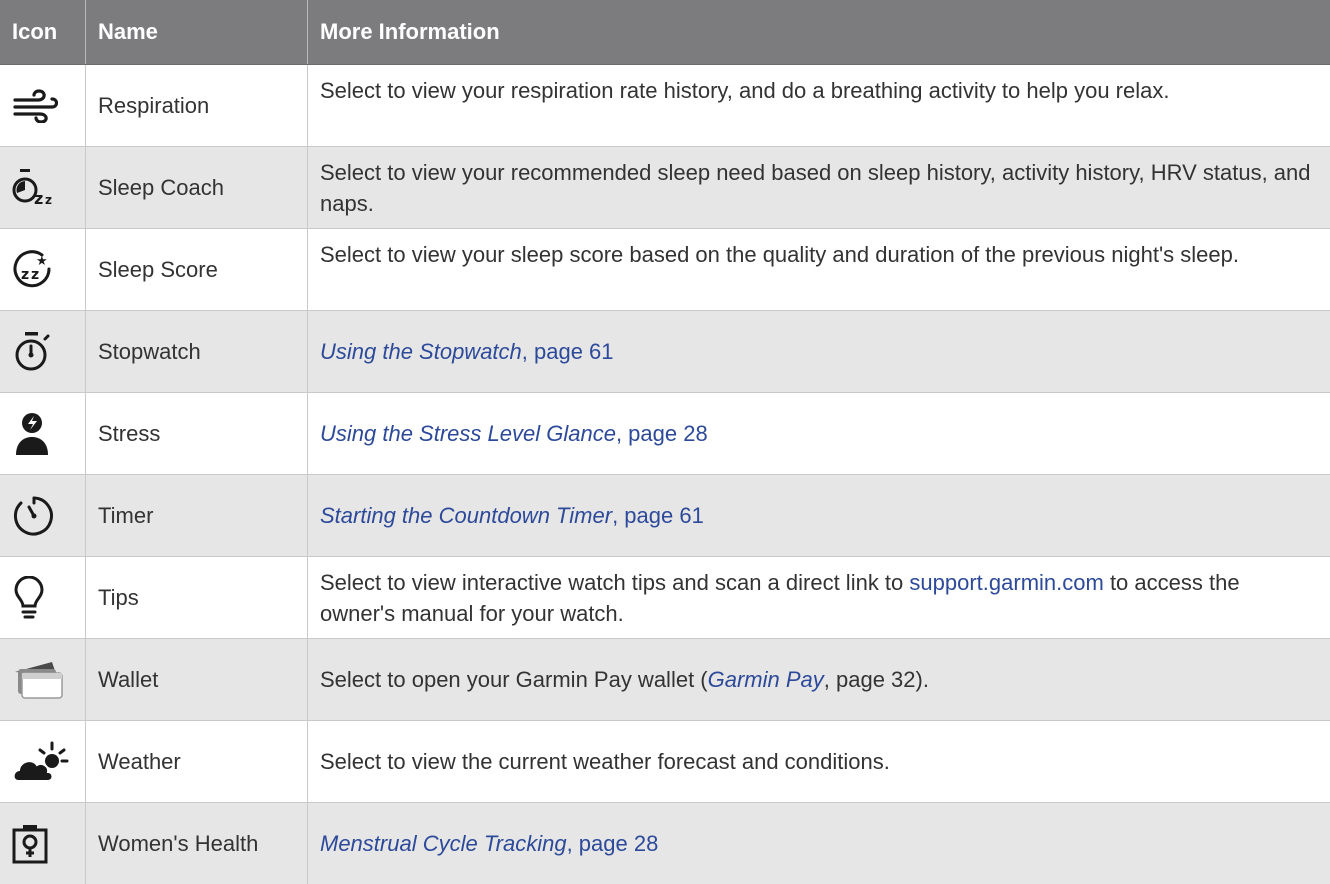 Image resolution: width=1330 pixels, height=884 pixels. I want to click on row-info: Menstrual Cycle Tracking, page 28, so click(819, 843).